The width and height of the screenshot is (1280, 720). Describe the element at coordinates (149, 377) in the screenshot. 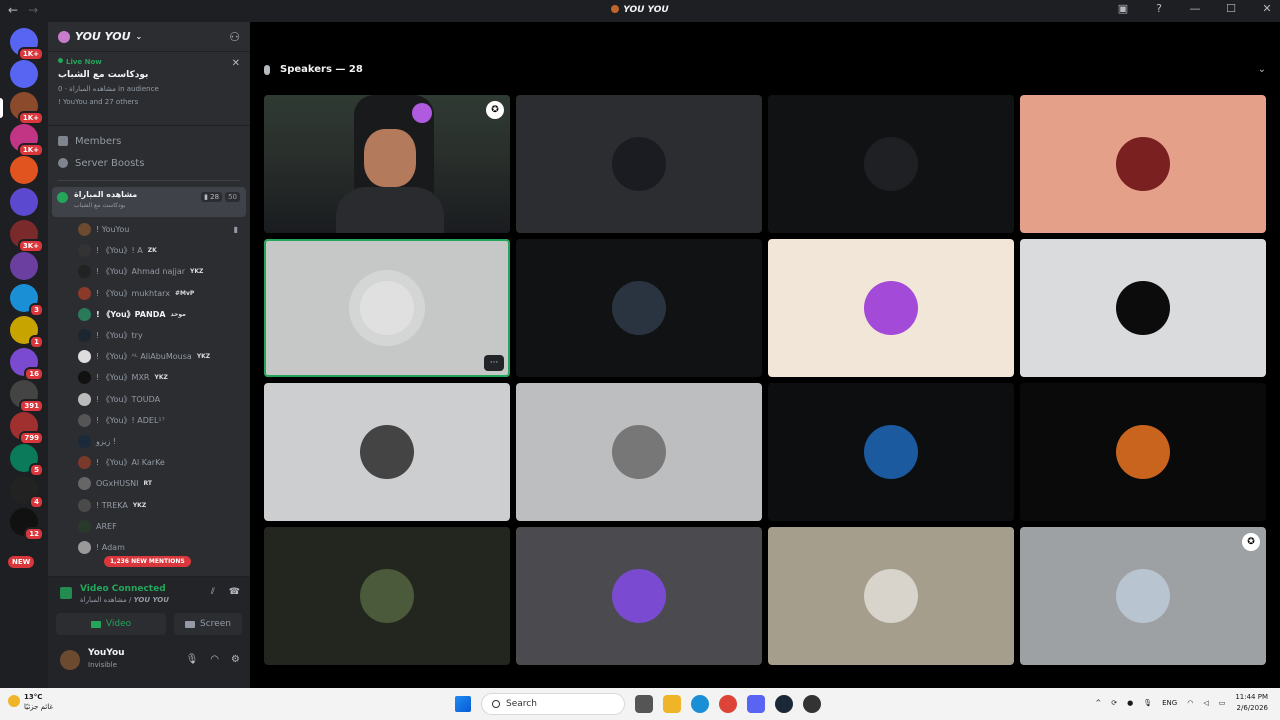

I see `voice-member: ! 《You》MXR YKZ` at that location.